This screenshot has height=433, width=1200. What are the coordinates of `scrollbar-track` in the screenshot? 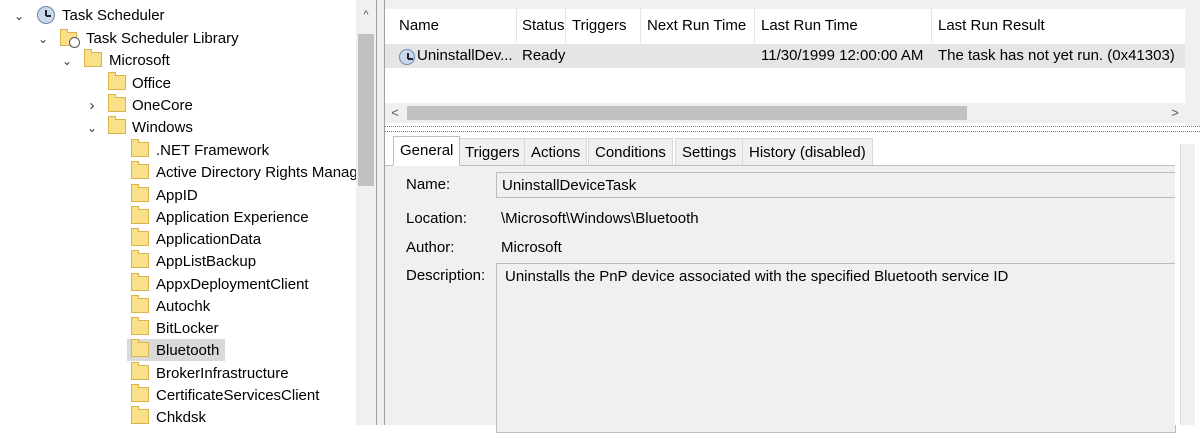 It's located at (1187, 284).